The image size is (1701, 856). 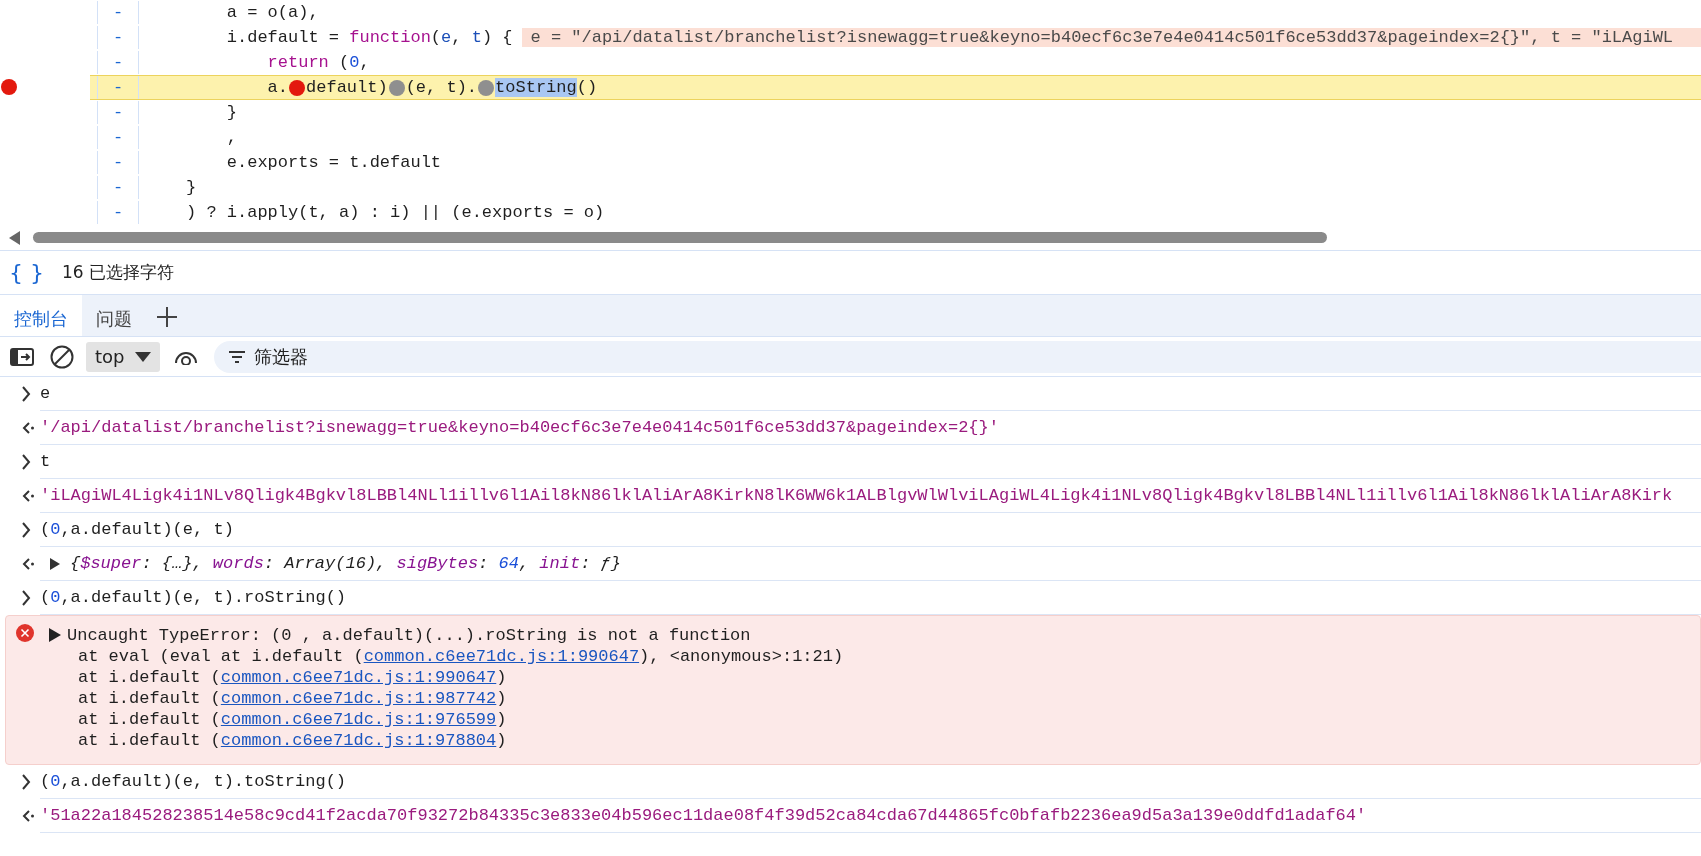 What do you see at coordinates (856, 495) in the screenshot?
I see `result-text: 'iLAgiWL4Ligk4i1NLv8Qligk4Bgkvl8LBBl4NLl1illv6l1Ail8kN86lklAliArA8KirkN8lK6WW6k1ALBlgvWlWlviLAgiWL4Ligk4i1NLv8Qligk4Bgkvl8LBBl4NLl1illv6l1Ail8kN86lklAliArA8Kirk` at bounding box center [856, 495].